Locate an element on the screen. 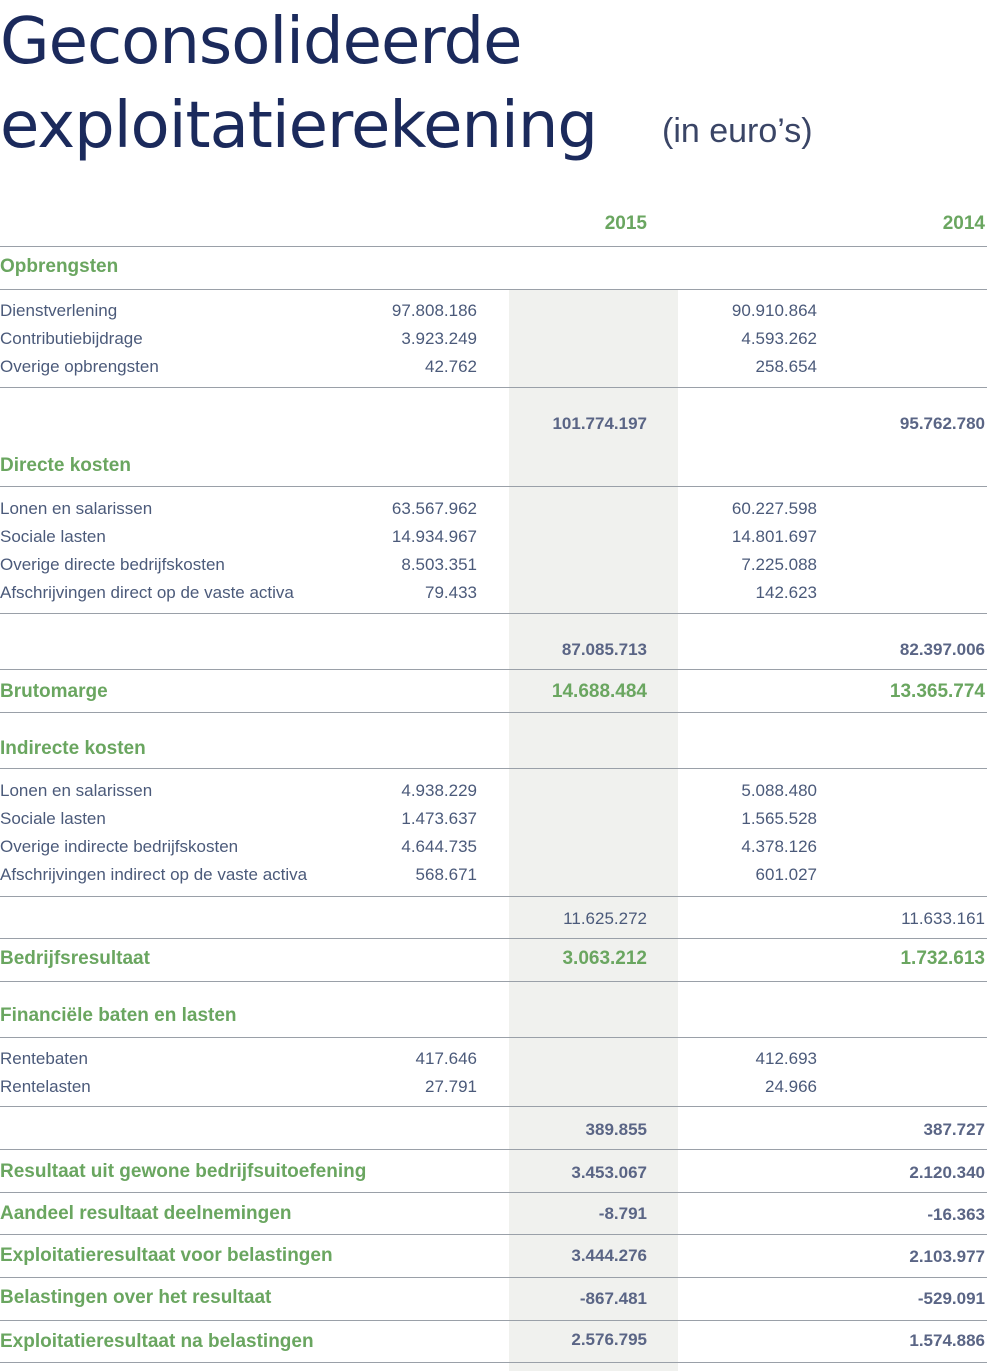 The height and width of the screenshot is (1371, 990). result-2014: 1.574.886 is located at coordinates (947, 1340).